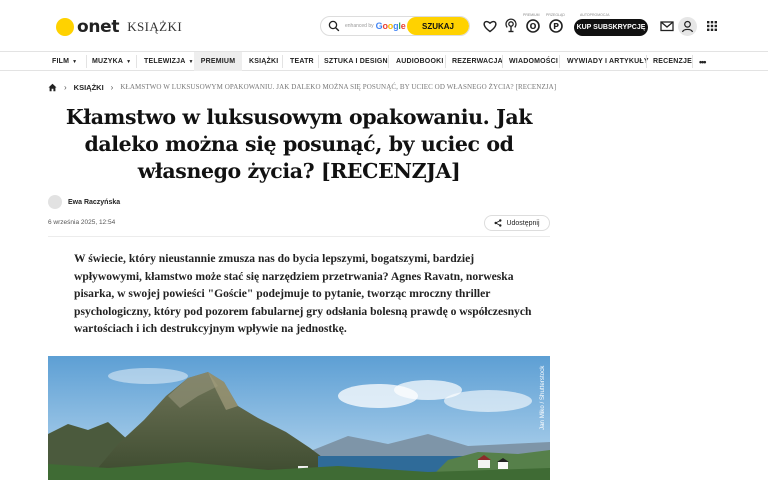 The width and height of the screenshot is (768, 480). Describe the element at coordinates (299, 236) in the screenshot. I see `divider` at that location.